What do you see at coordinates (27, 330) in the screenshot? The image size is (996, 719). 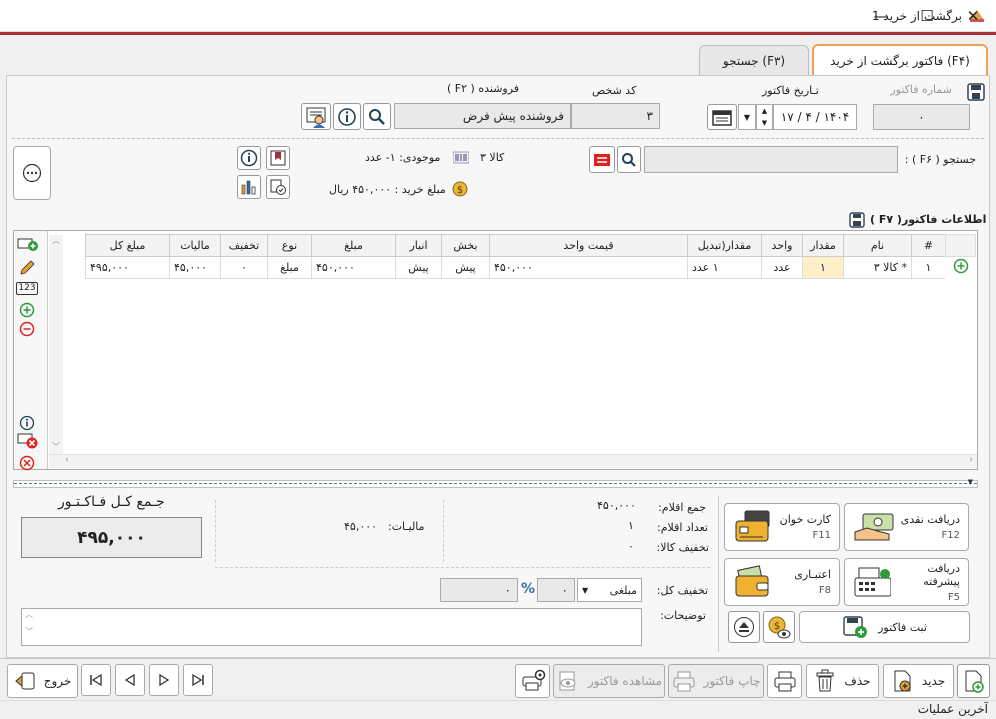 I see `decrease-icon` at bounding box center [27, 330].